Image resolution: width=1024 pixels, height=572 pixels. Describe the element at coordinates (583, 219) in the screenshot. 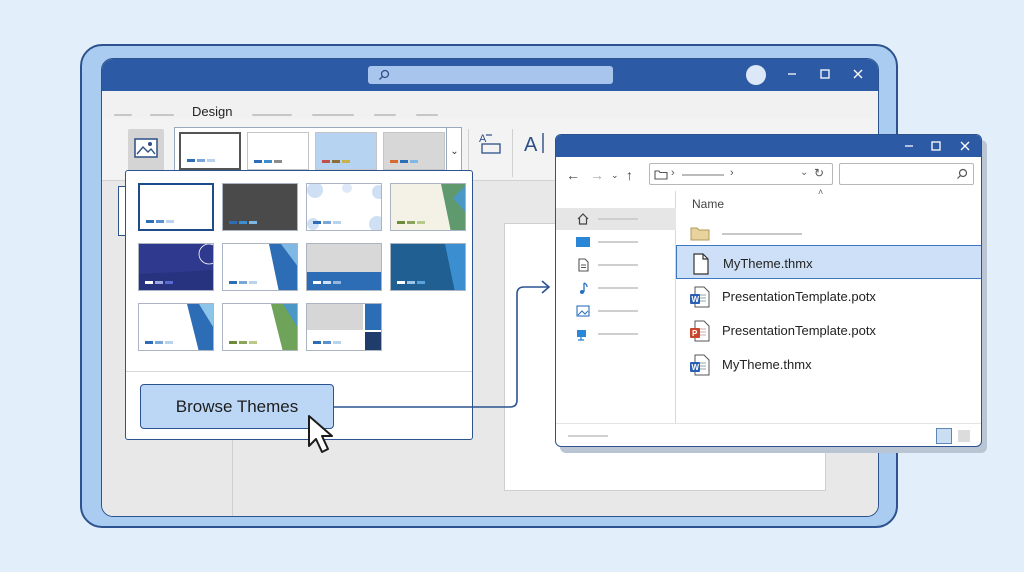

I see `home-icon` at that location.